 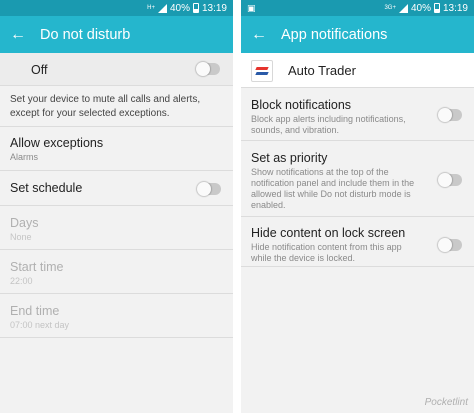 I want to click on start-time-value: 22:00, so click(x=21, y=281).